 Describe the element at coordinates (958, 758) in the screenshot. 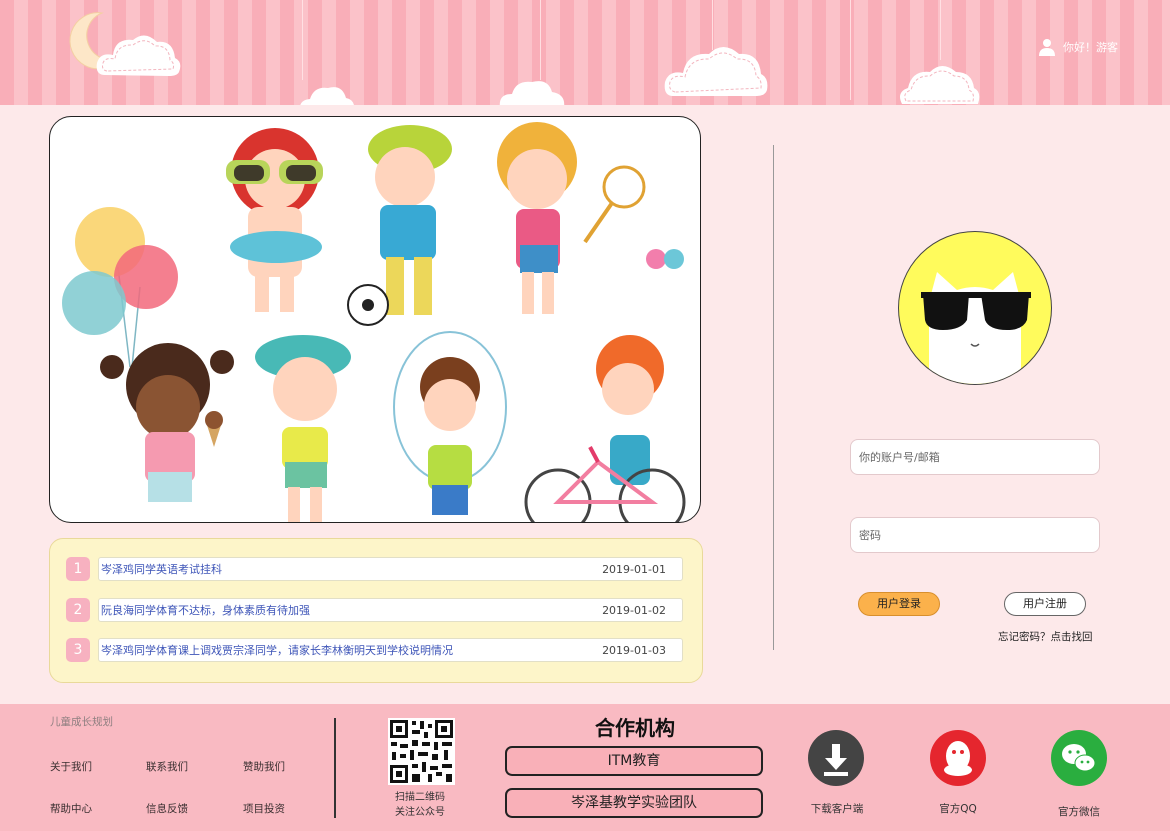

I see `qq-icon` at that location.